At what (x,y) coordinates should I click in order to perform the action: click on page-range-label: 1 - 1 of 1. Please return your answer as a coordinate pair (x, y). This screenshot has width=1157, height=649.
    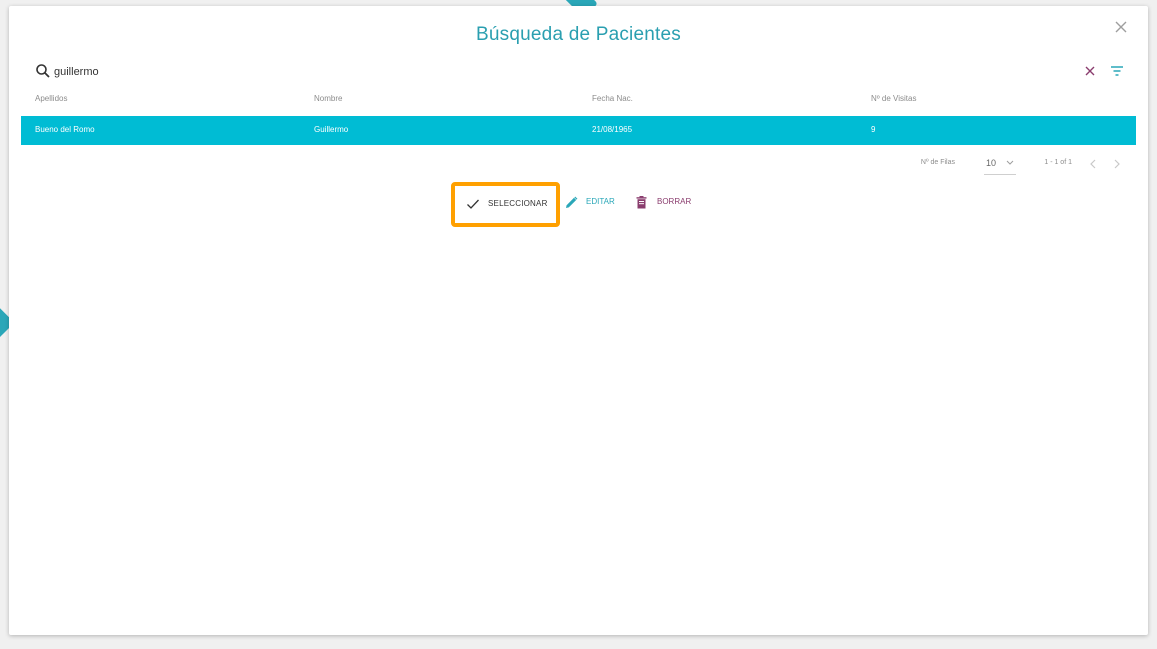
    Looking at the image, I should click on (1058, 162).